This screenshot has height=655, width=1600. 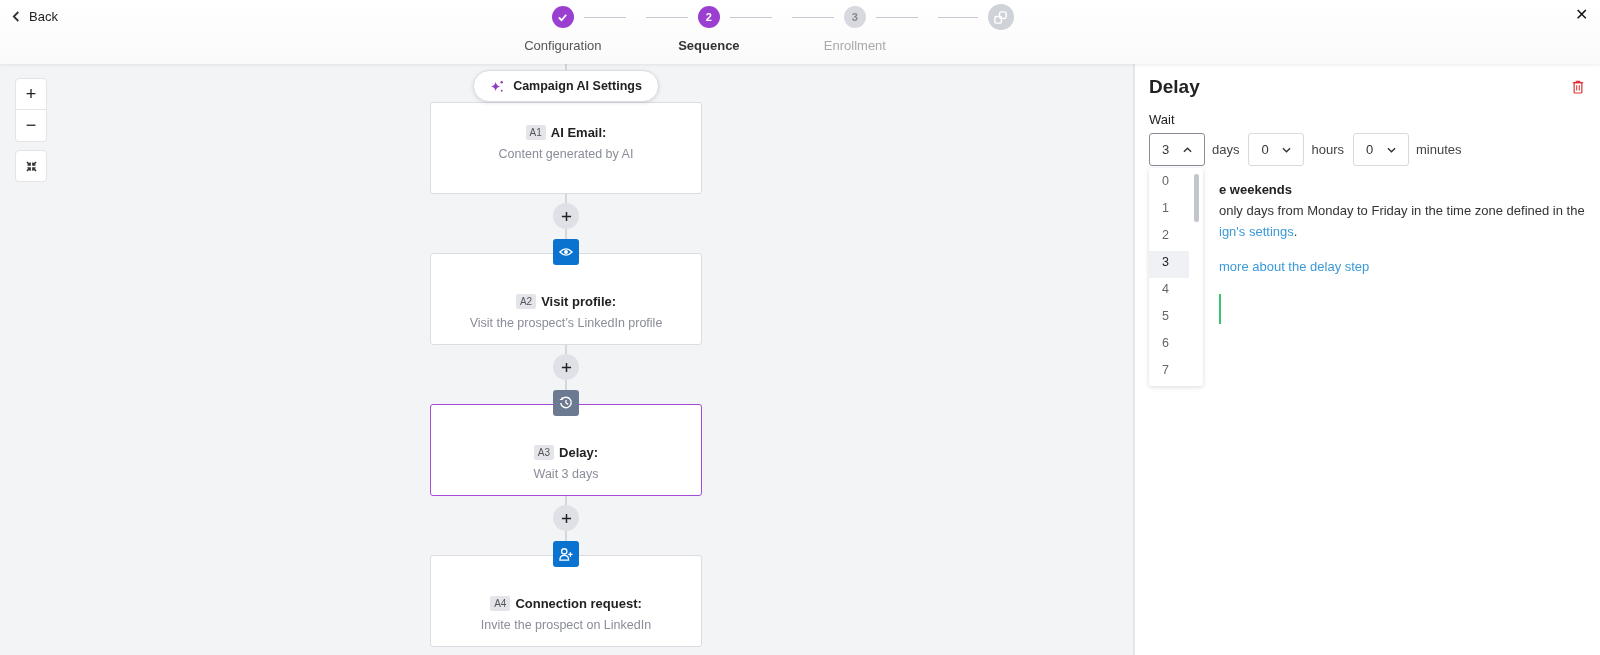 I want to click on period-text: ., so click(x=1295, y=231).